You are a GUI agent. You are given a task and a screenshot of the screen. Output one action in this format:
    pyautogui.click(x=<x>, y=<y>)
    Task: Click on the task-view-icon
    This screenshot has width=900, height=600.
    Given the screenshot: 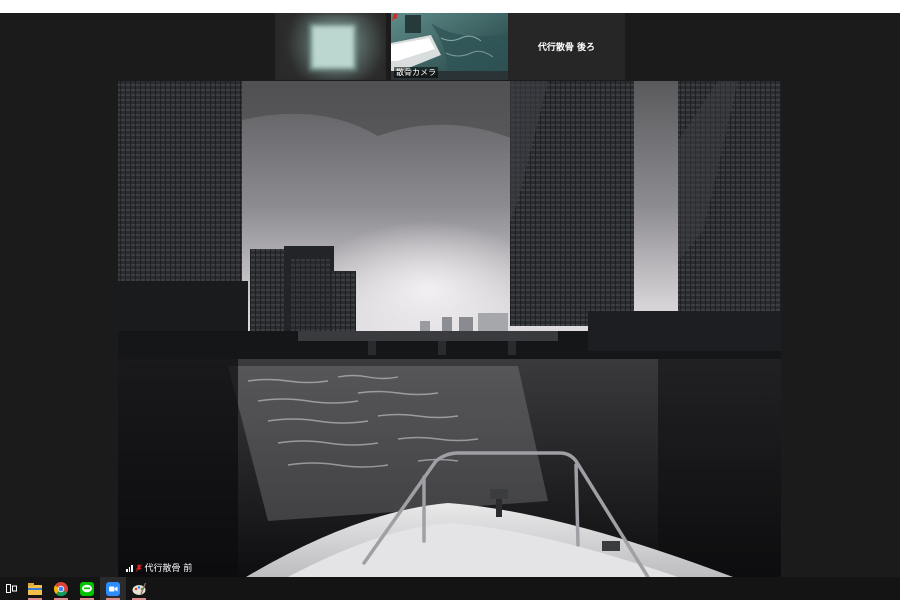 What is the action you would take?
    pyautogui.click(x=11, y=588)
    